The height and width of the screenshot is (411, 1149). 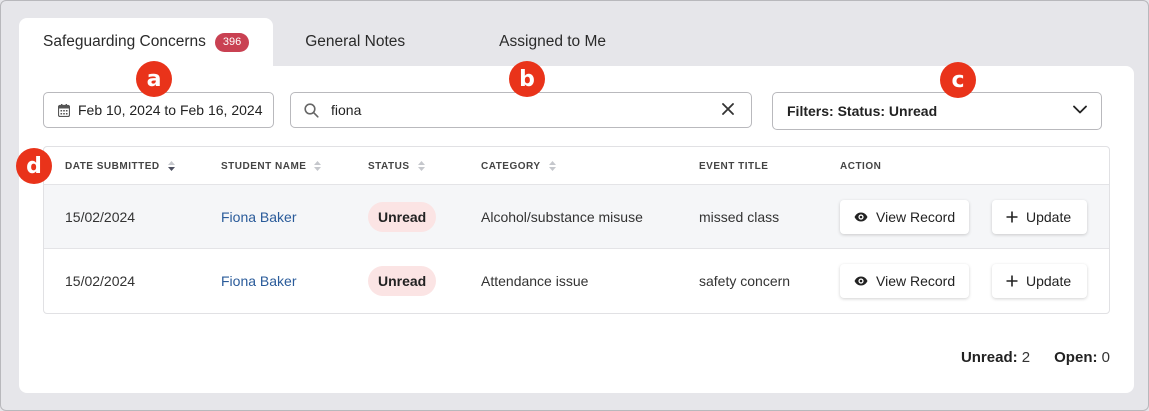 What do you see at coordinates (734, 166) in the screenshot?
I see `header-event-title: EVENT TITLE` at bounding box center [734, 166].